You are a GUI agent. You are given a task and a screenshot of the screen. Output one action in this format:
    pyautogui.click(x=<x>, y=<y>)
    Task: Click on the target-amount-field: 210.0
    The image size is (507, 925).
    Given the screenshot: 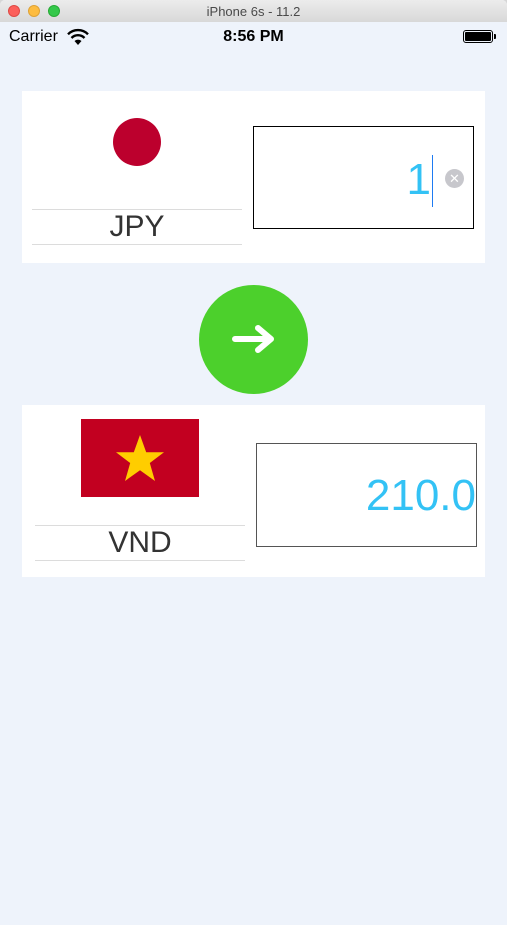 What is the action you would take?
    pyautogui.click(x=366, y=495)
    